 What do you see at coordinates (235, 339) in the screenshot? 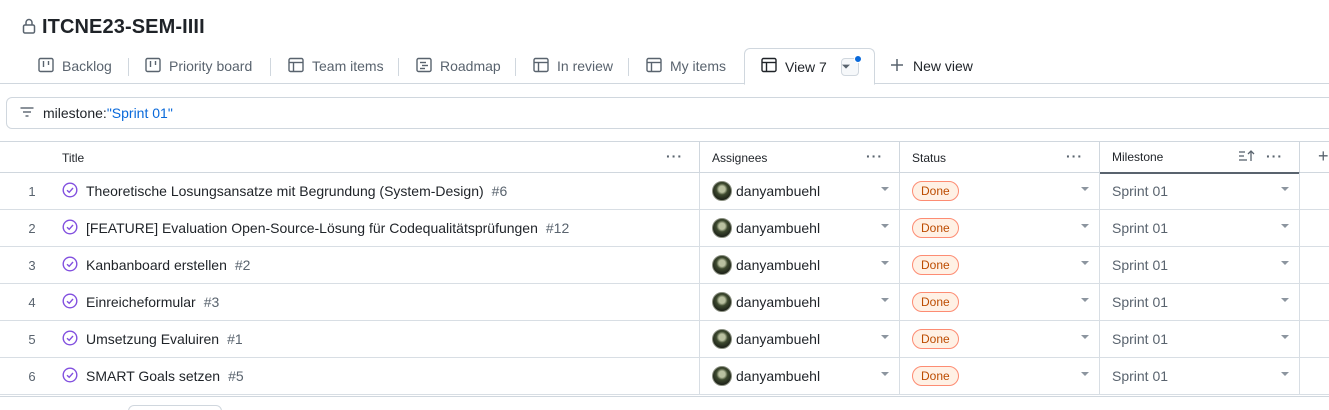
I see `issue-number: #1` at bounding box center [235, 339].